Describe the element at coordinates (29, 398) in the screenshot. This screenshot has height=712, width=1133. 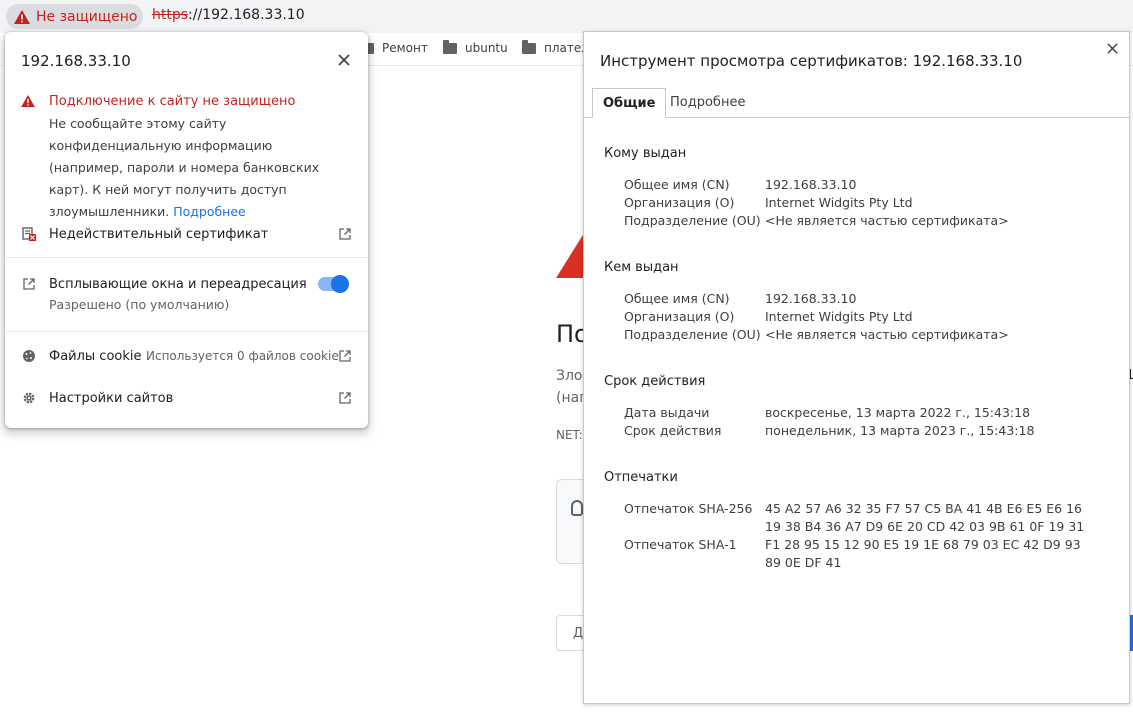
I see `gear-icon` at that location.